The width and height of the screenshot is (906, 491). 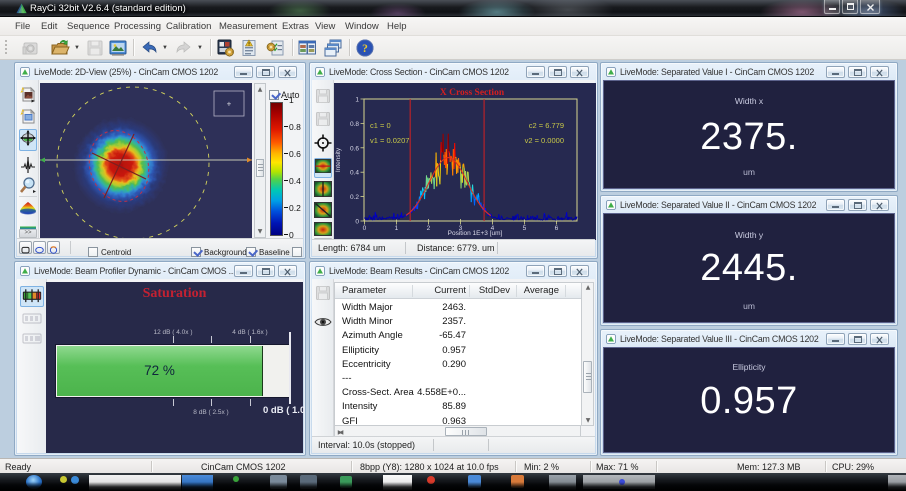 I want to click on minimize-button, so click(x=832, y=7).